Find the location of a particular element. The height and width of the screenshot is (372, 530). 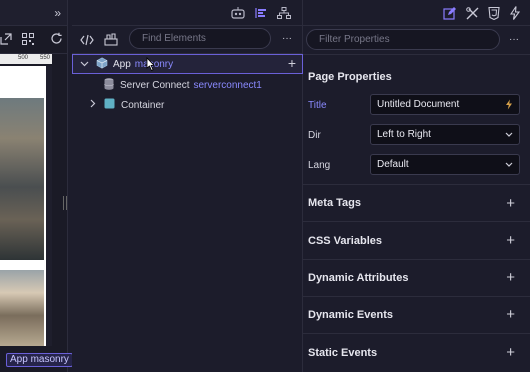

ruler-label: 500 is located at coordinates (23, 58).